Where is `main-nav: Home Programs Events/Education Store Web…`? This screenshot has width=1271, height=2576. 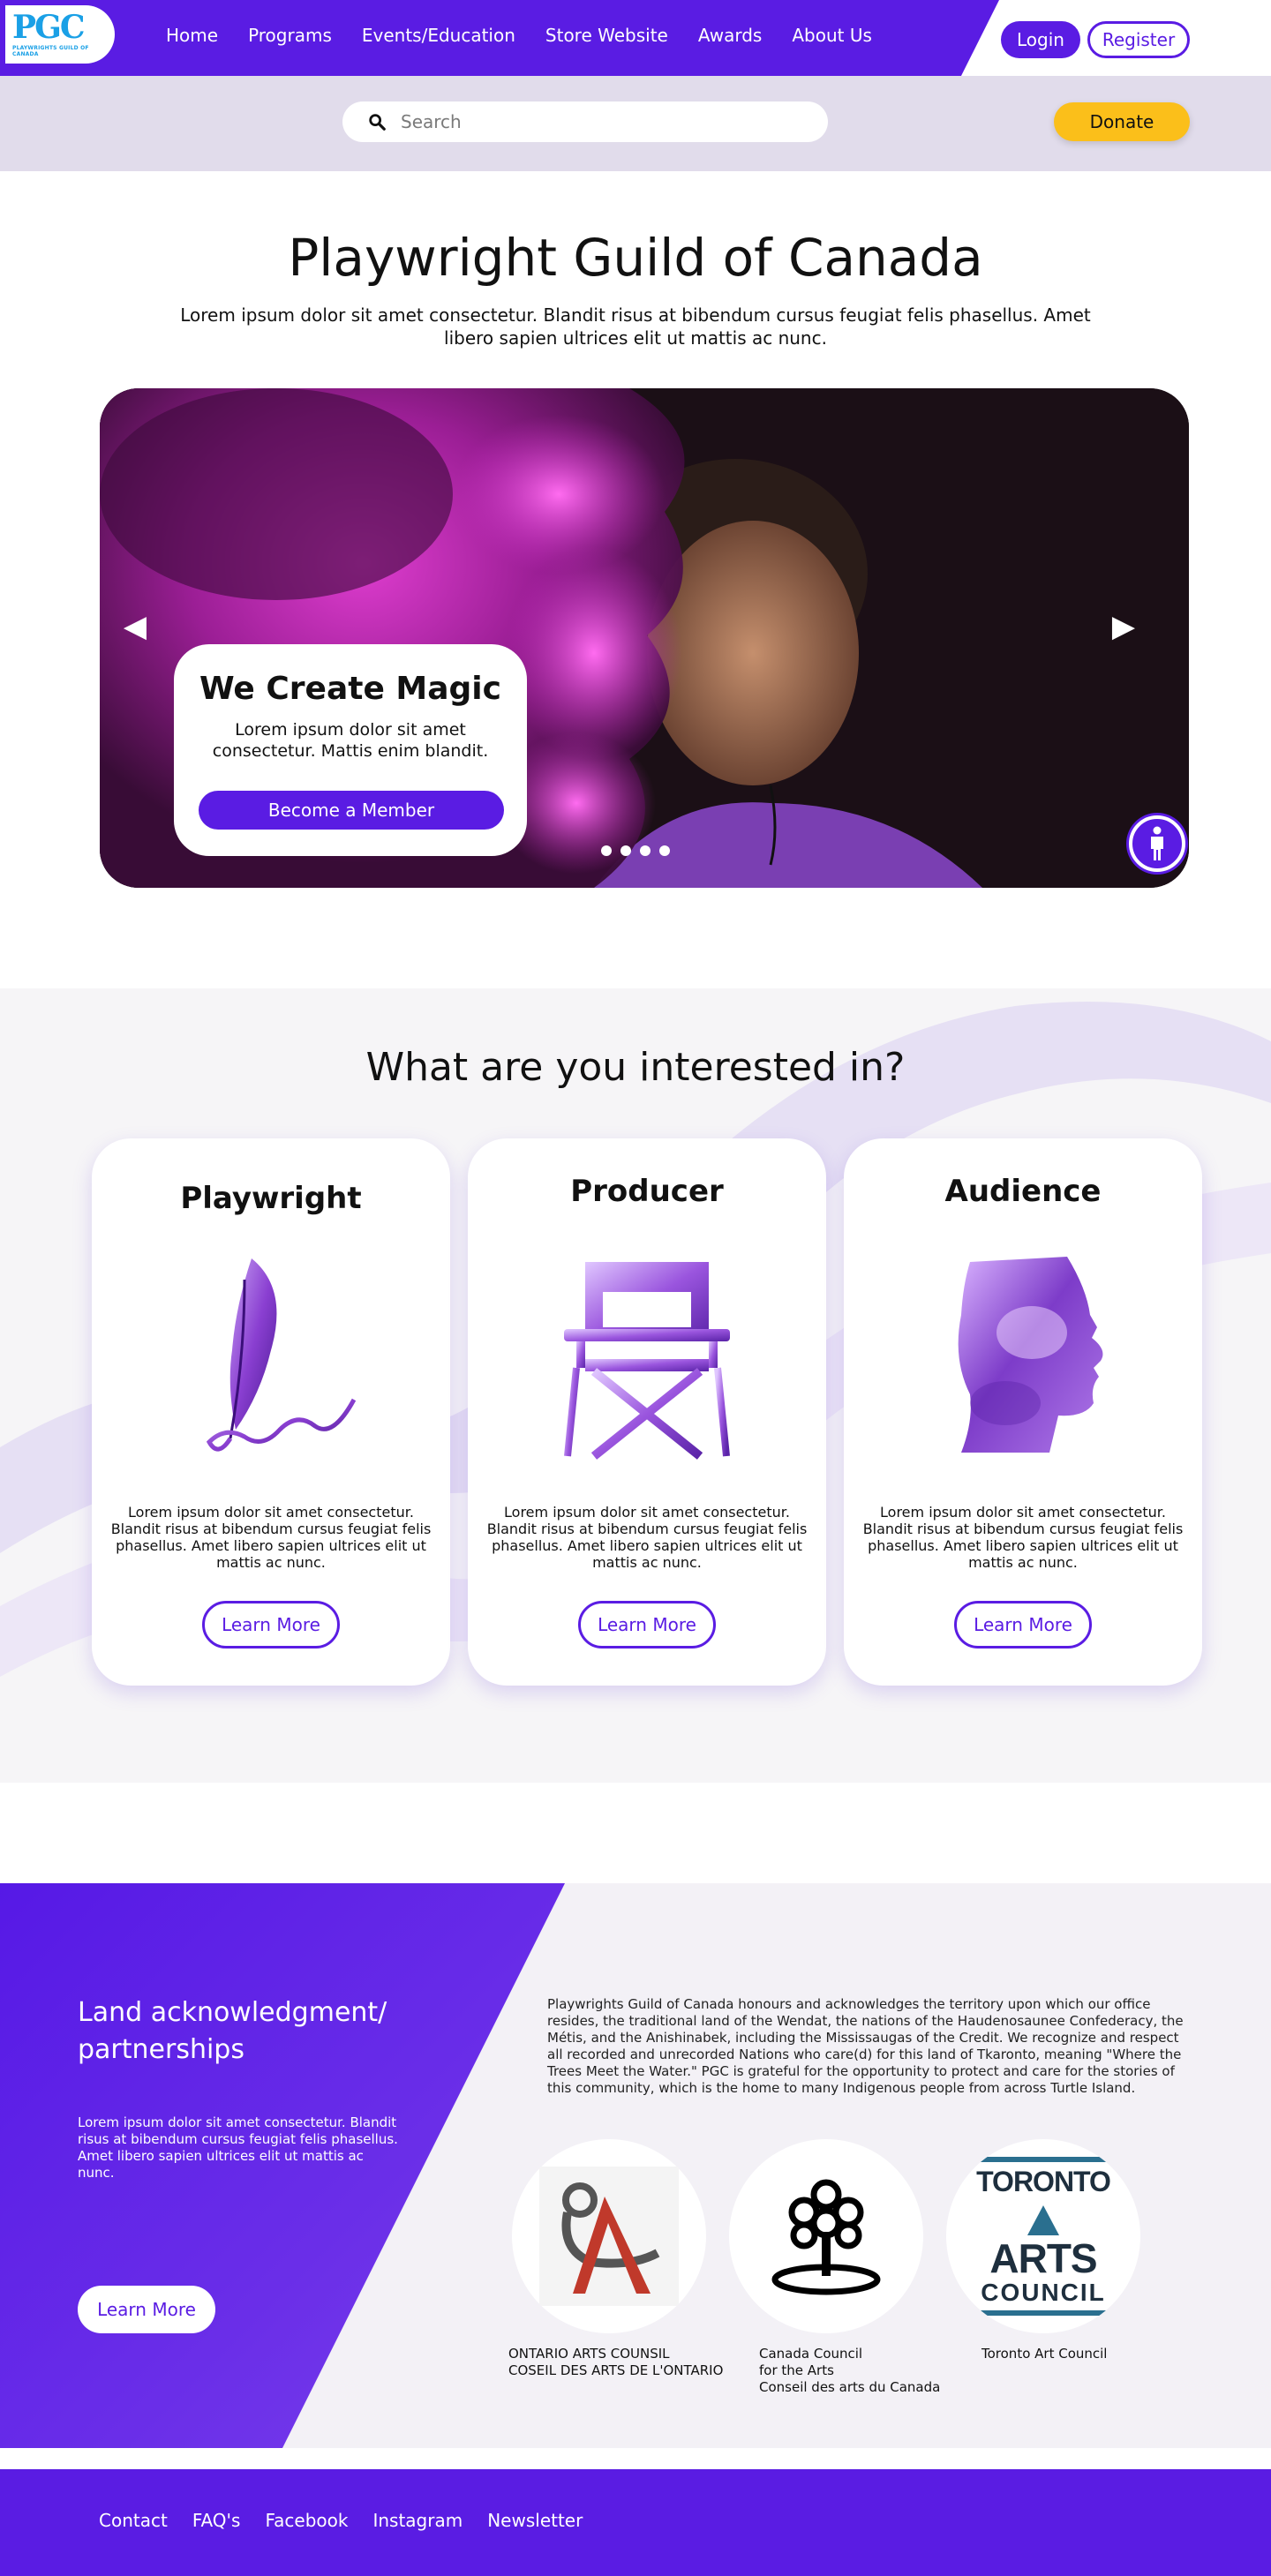
main-nav: Home Programs Events/Education Store Web… is located at coordinates (519, 35).